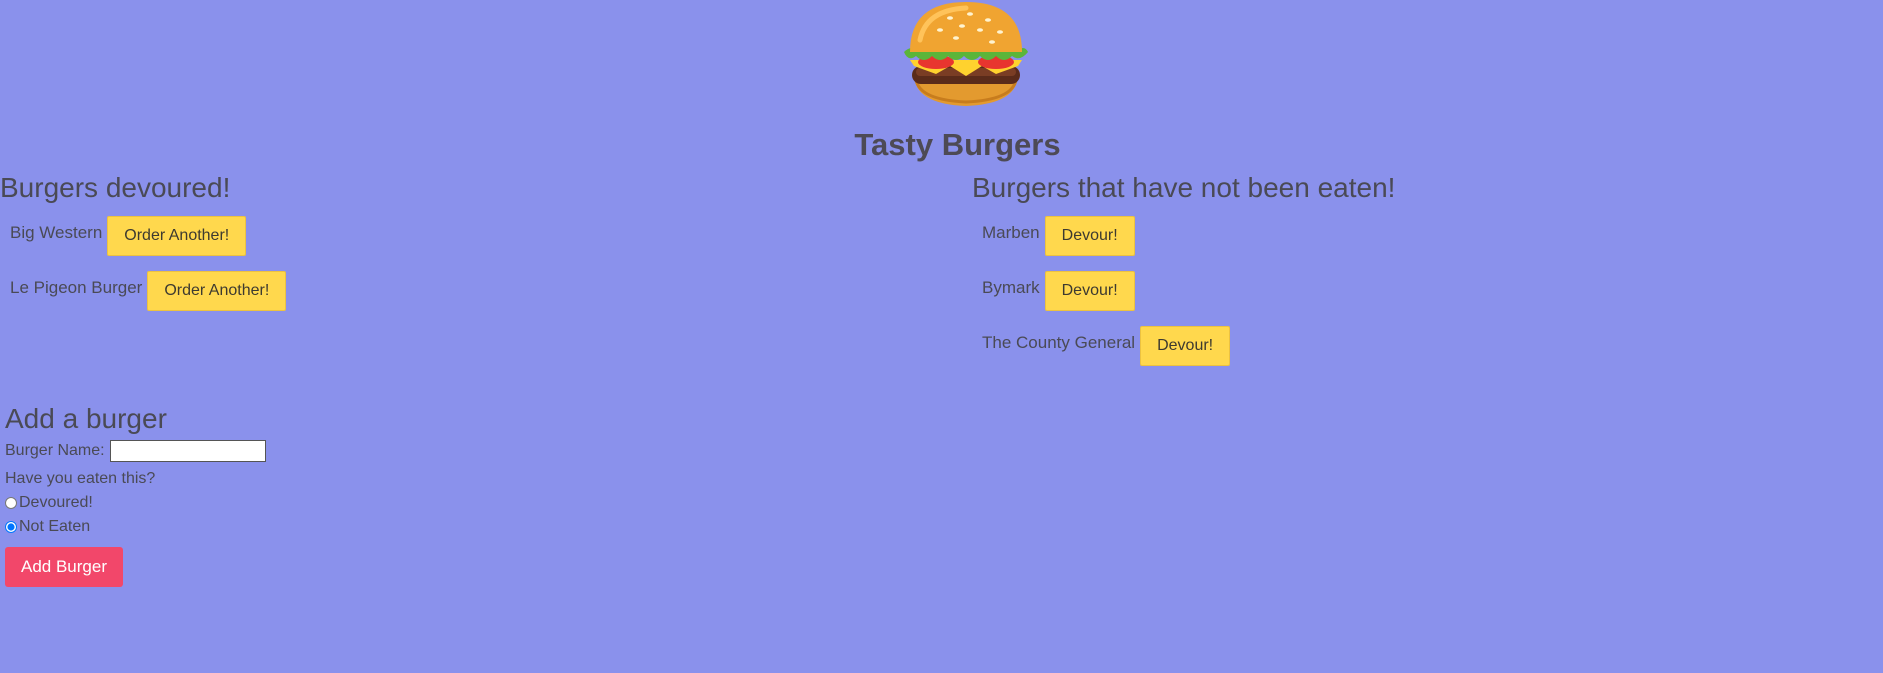 This screenshot has height=673, width=1883. What do you see at coordinates (1188, 243) in the screenshot?
I see `list-item: Marben Devour!` at bounding box center [1188, 243].